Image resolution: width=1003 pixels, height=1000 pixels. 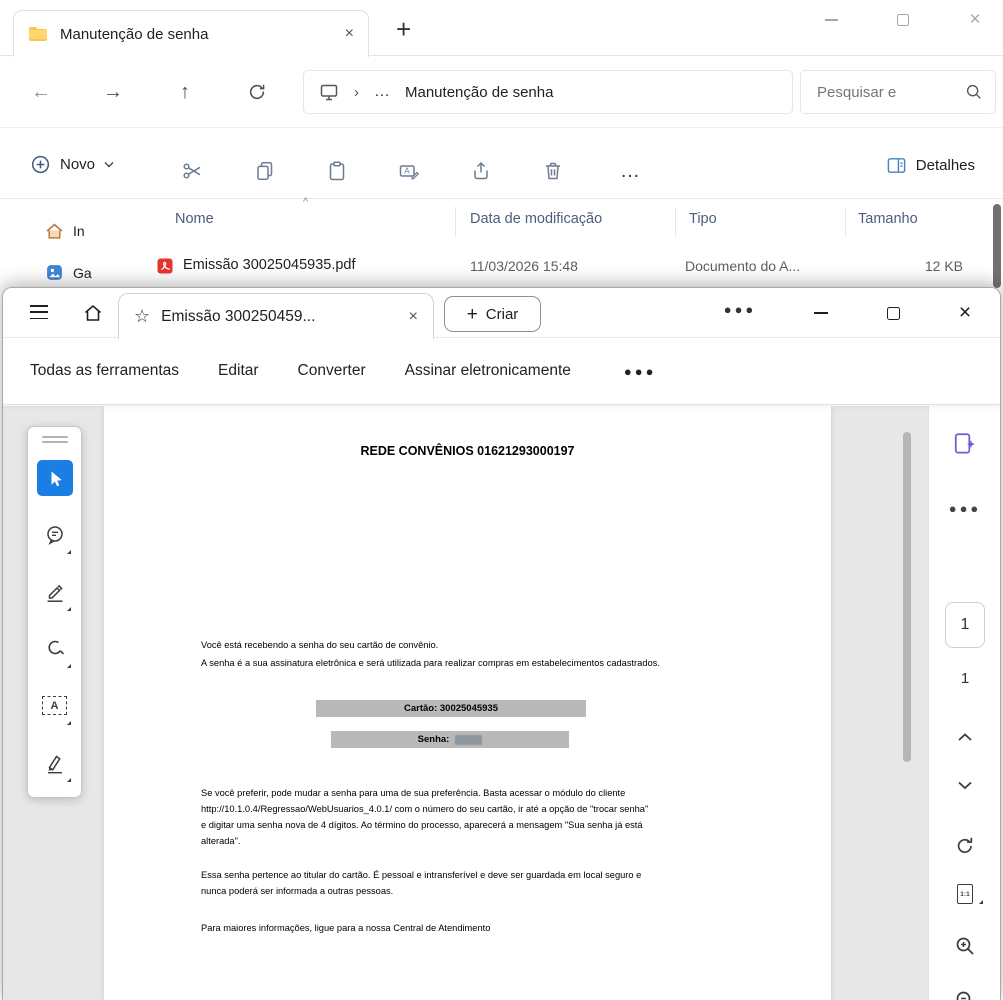 I want to click on pdf-document-title: REDE CONVÊNIOS 01621293000197, so click(x=467, y=451).